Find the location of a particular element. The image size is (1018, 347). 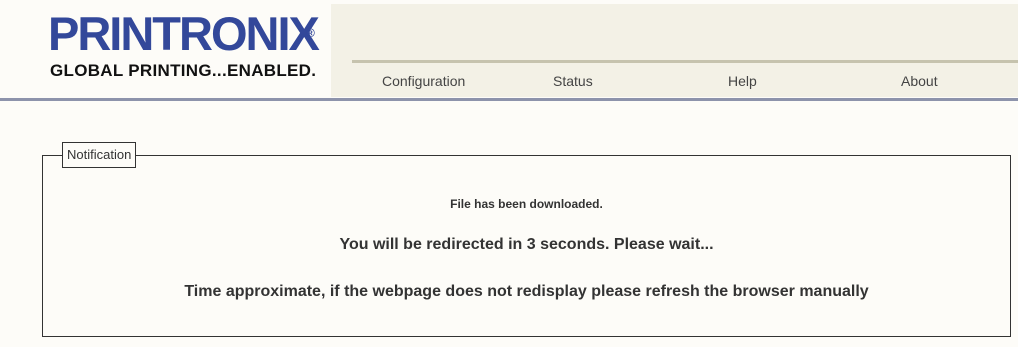

nav-status: Status is located at coordinates (573, 81).